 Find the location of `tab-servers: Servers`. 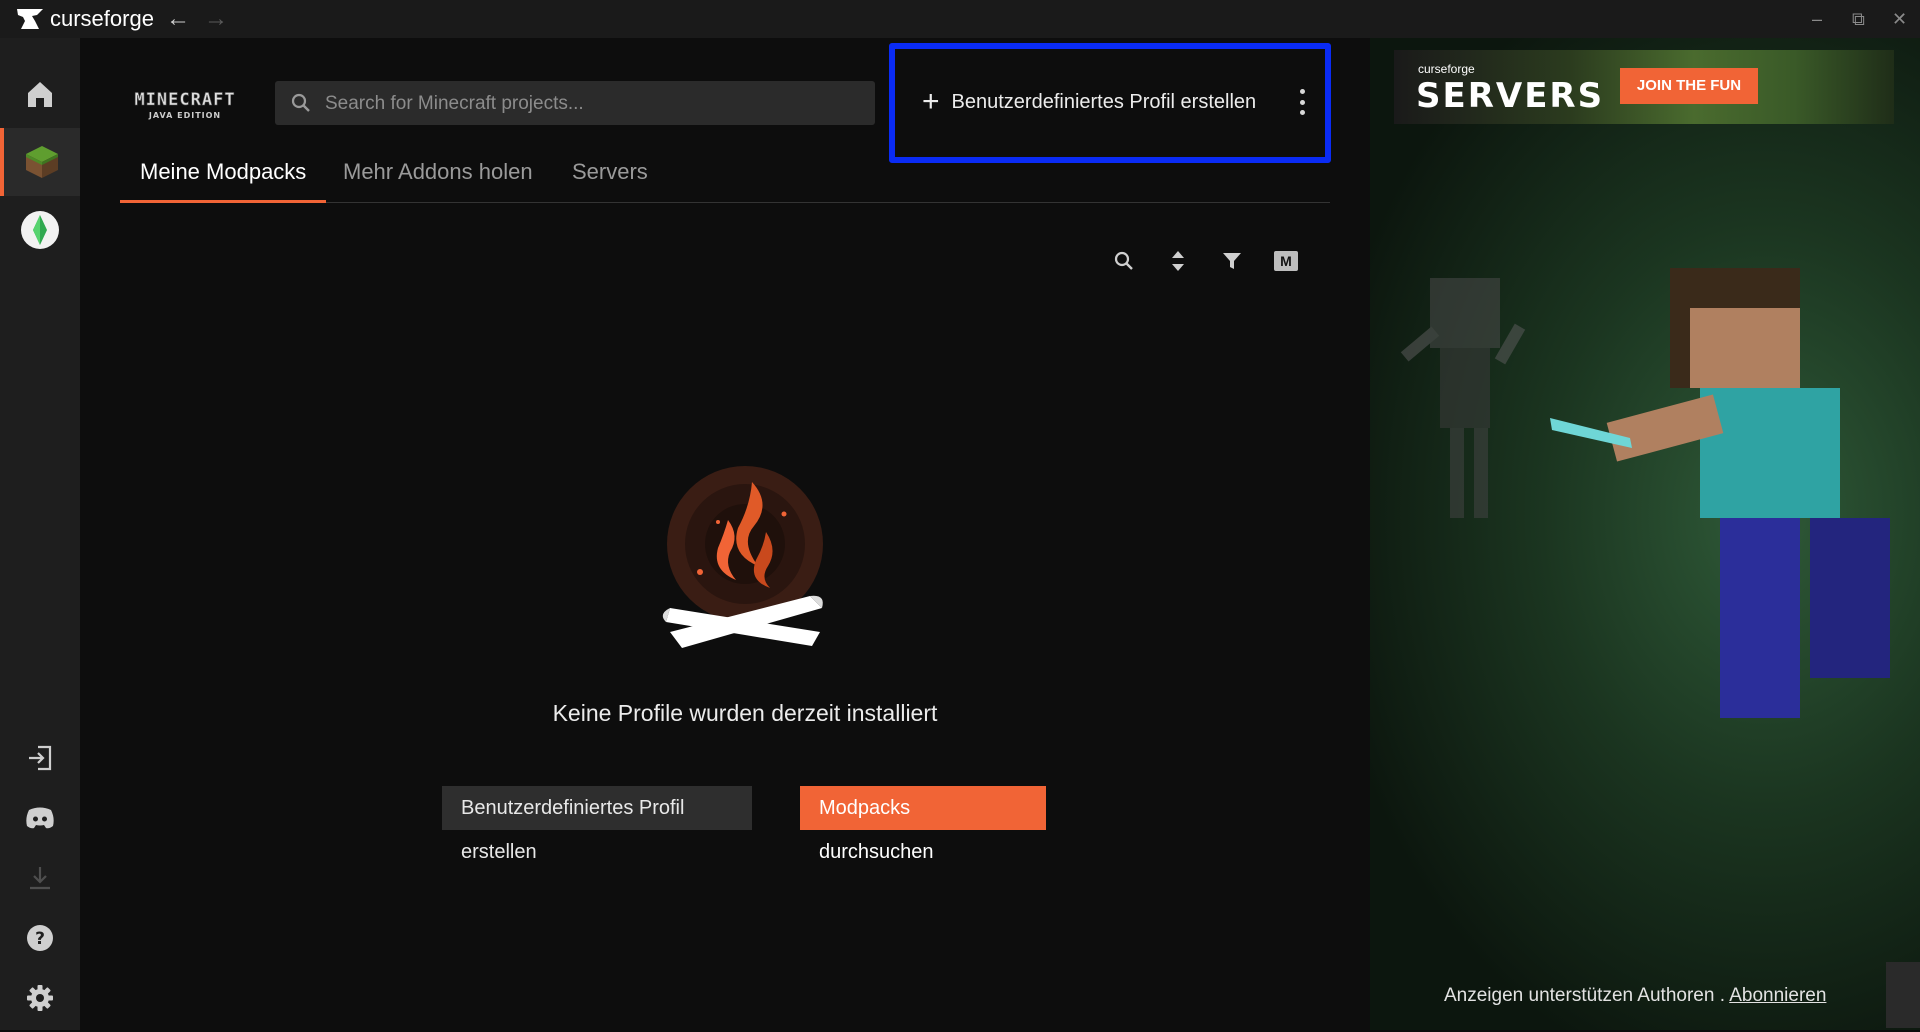

tab-servers: Servers is located at coordinates (610, 175).